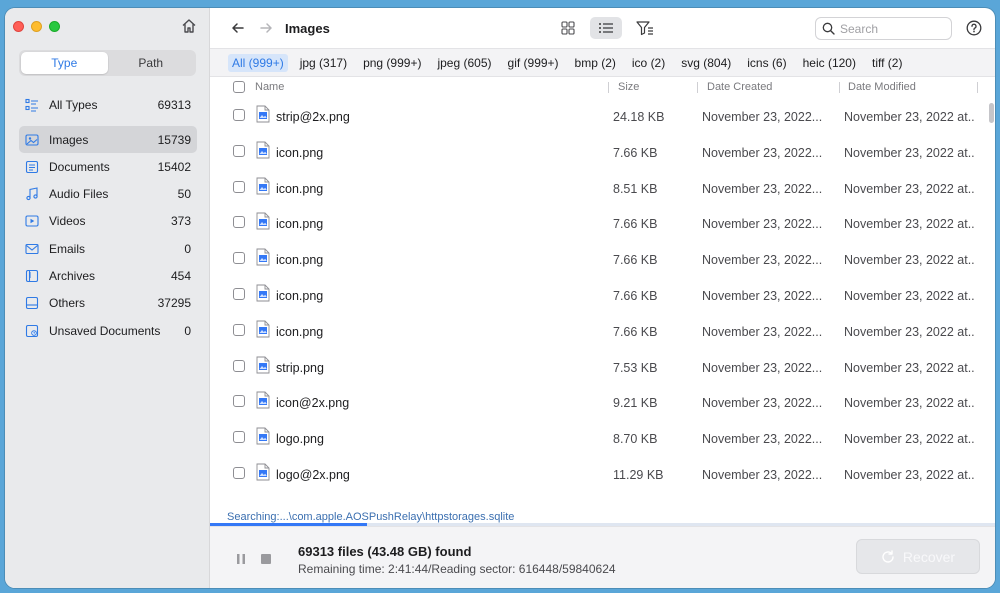 The image size is (1000, 593). What do you see at coordinates (187, 248) in the screenshot?
I see `category-count: 0` at bounding box center [187, 248].